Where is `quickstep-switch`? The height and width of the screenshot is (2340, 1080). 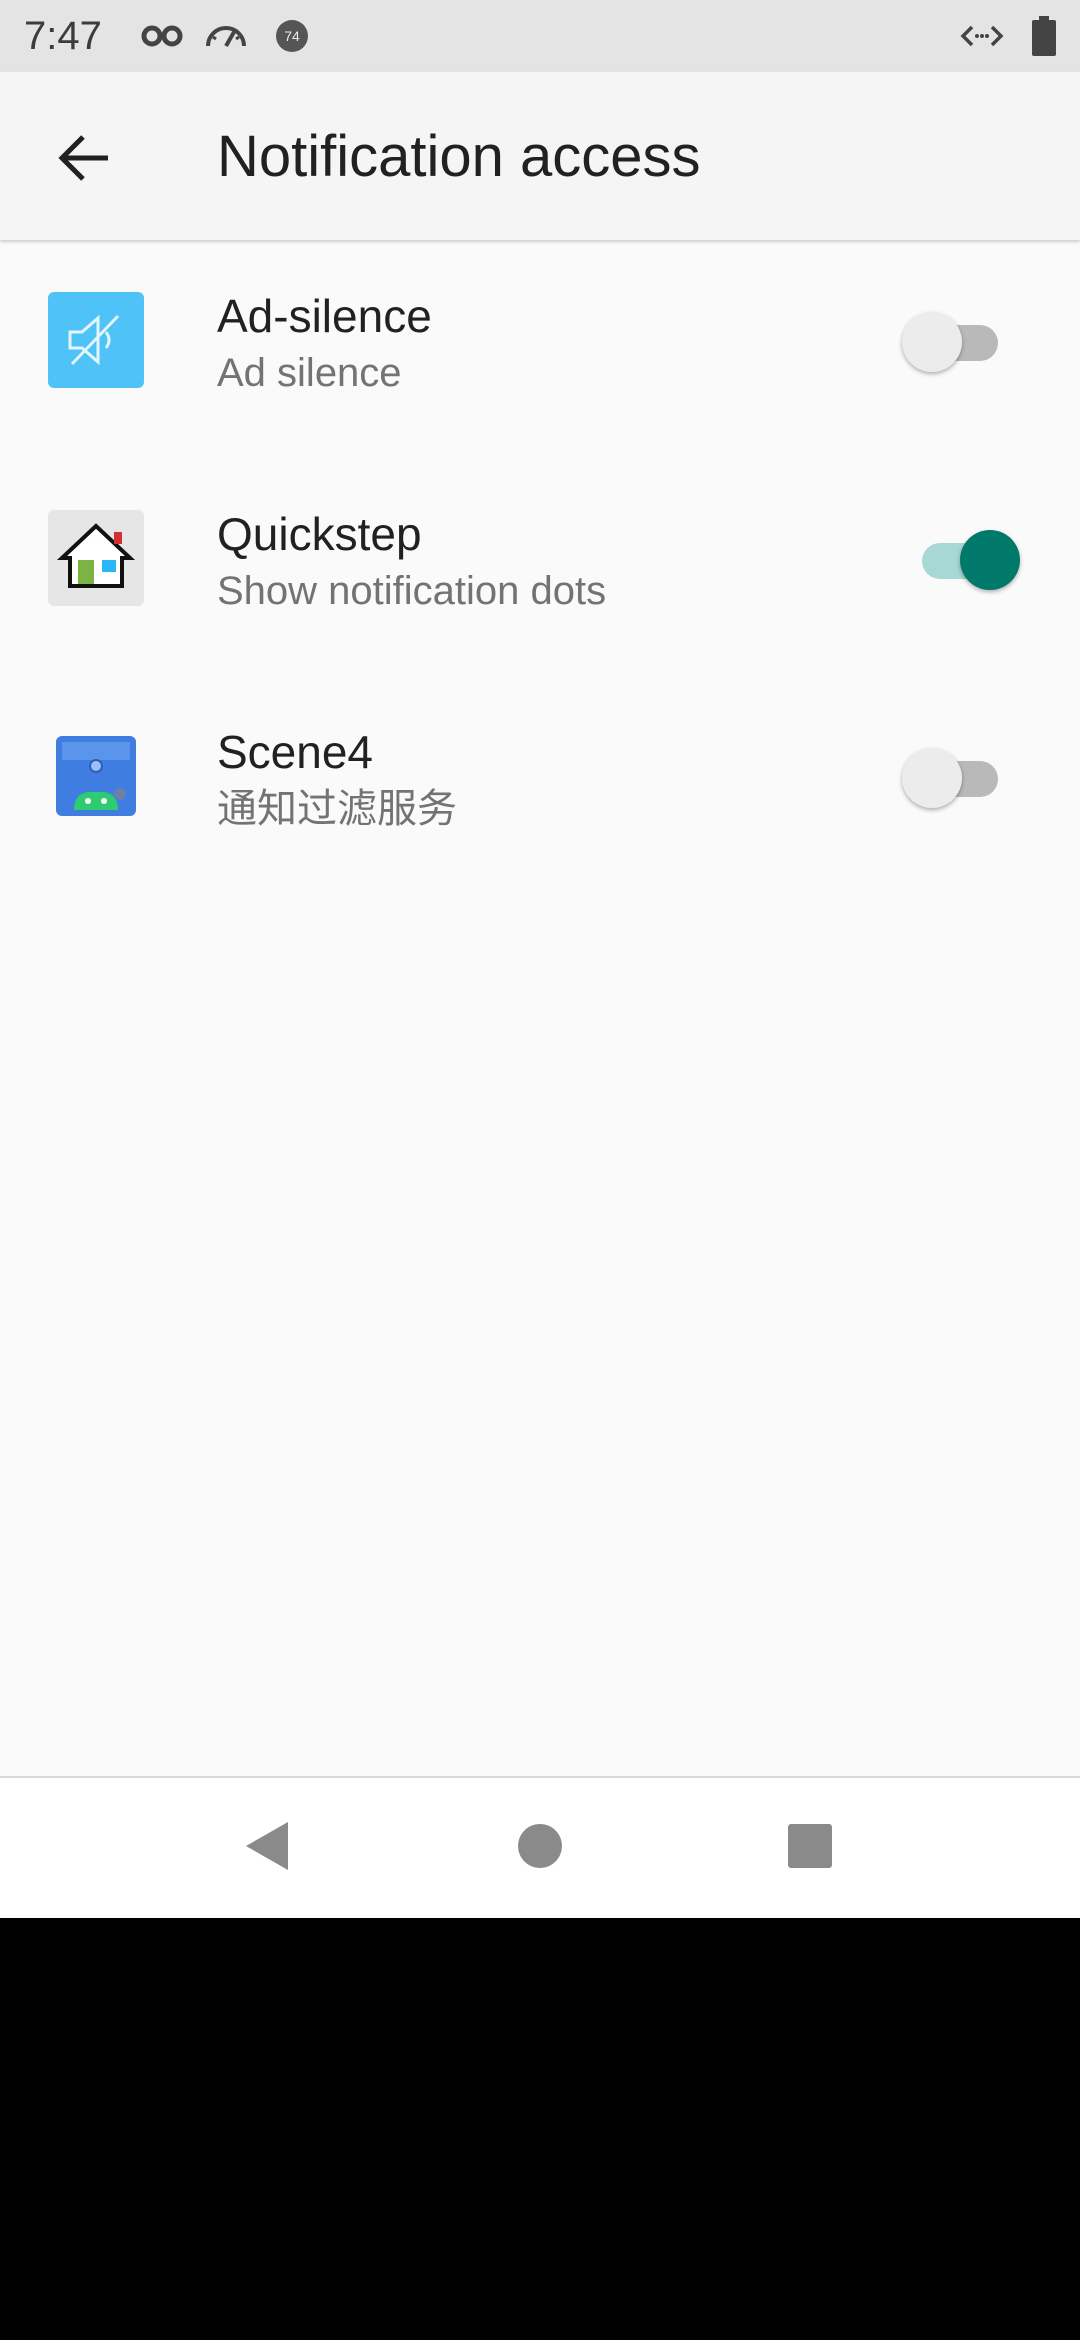
quickstep-switch is located at coordinates (960, 558).